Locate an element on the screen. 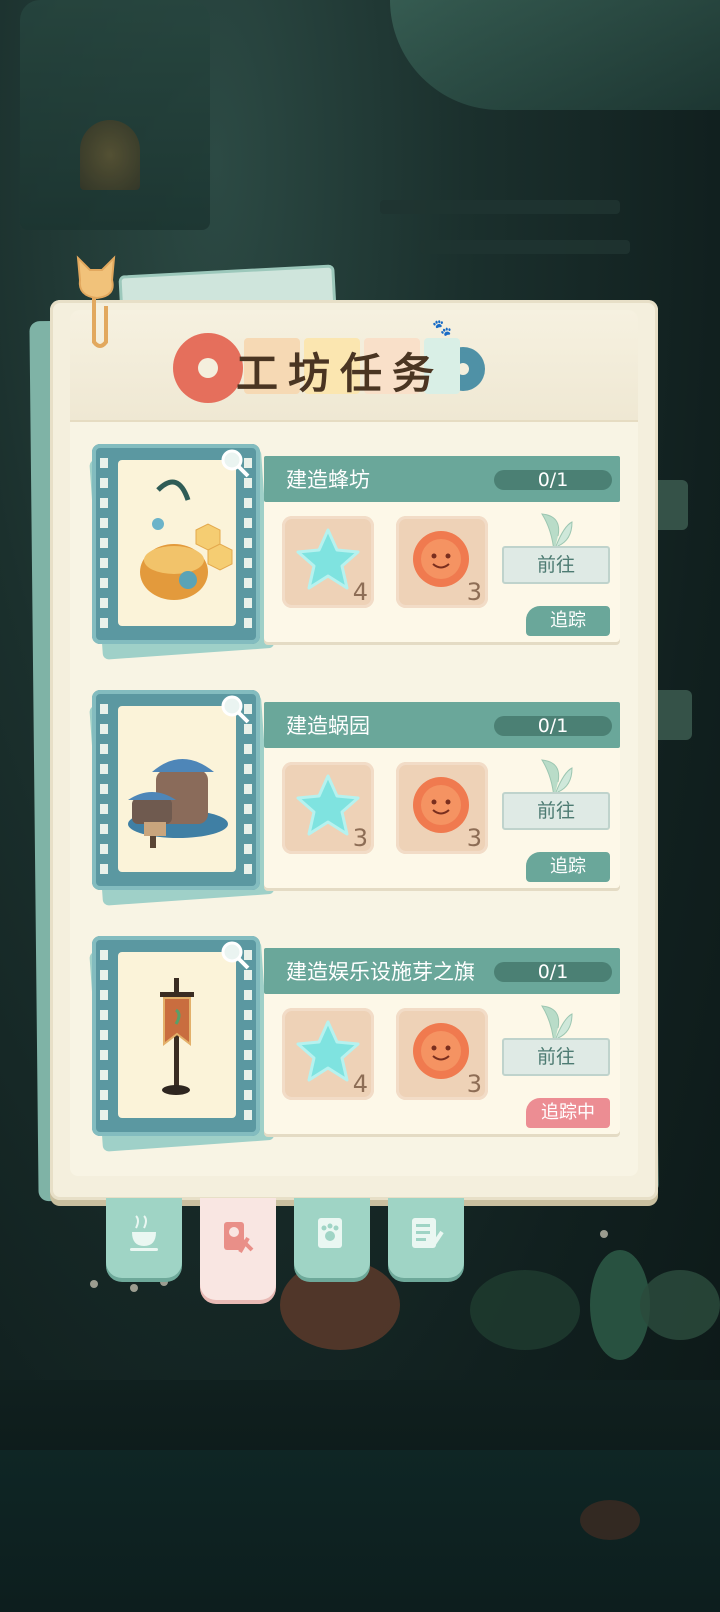 The width and height of the screenshot is (720, 1612). tab-notes is located at coordinates (426, 1238).